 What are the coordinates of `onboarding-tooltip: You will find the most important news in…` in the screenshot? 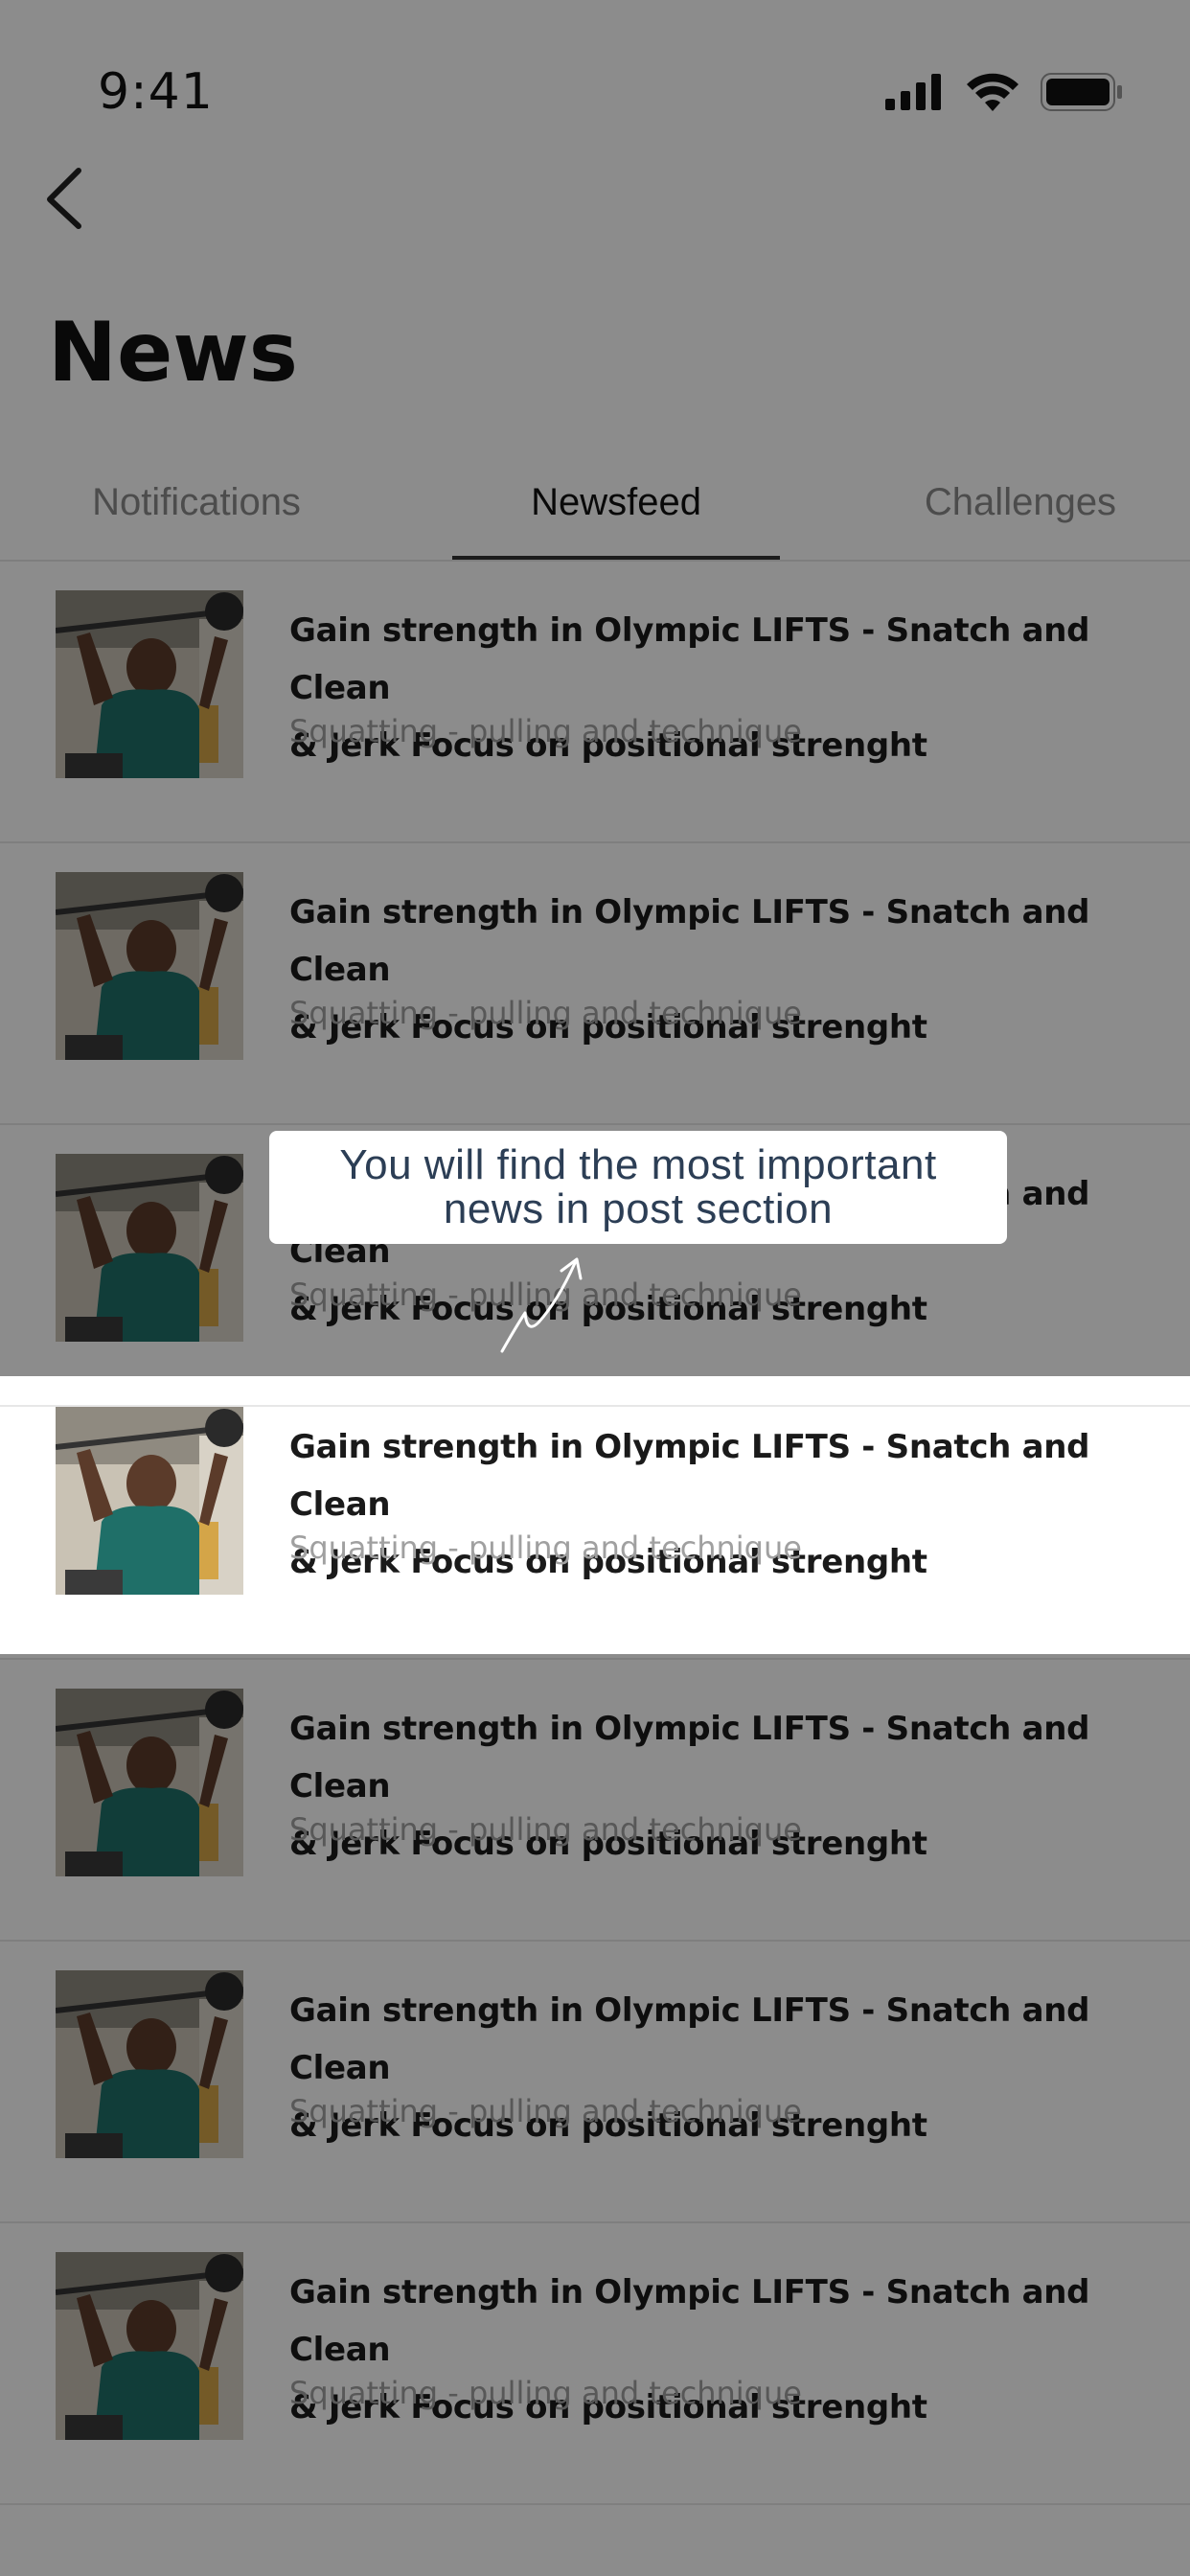 It's located at (638, 1187).